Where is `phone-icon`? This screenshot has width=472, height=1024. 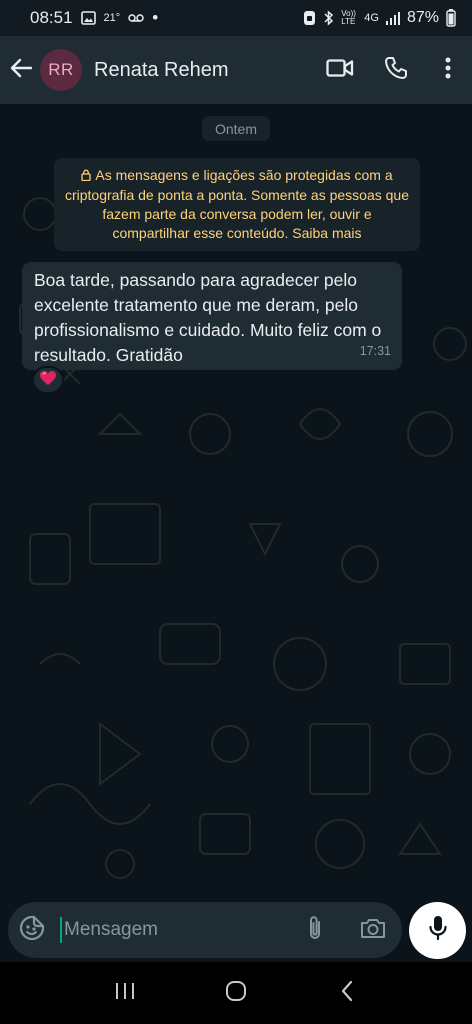
phone-icon is located at coordinates (396, 70).